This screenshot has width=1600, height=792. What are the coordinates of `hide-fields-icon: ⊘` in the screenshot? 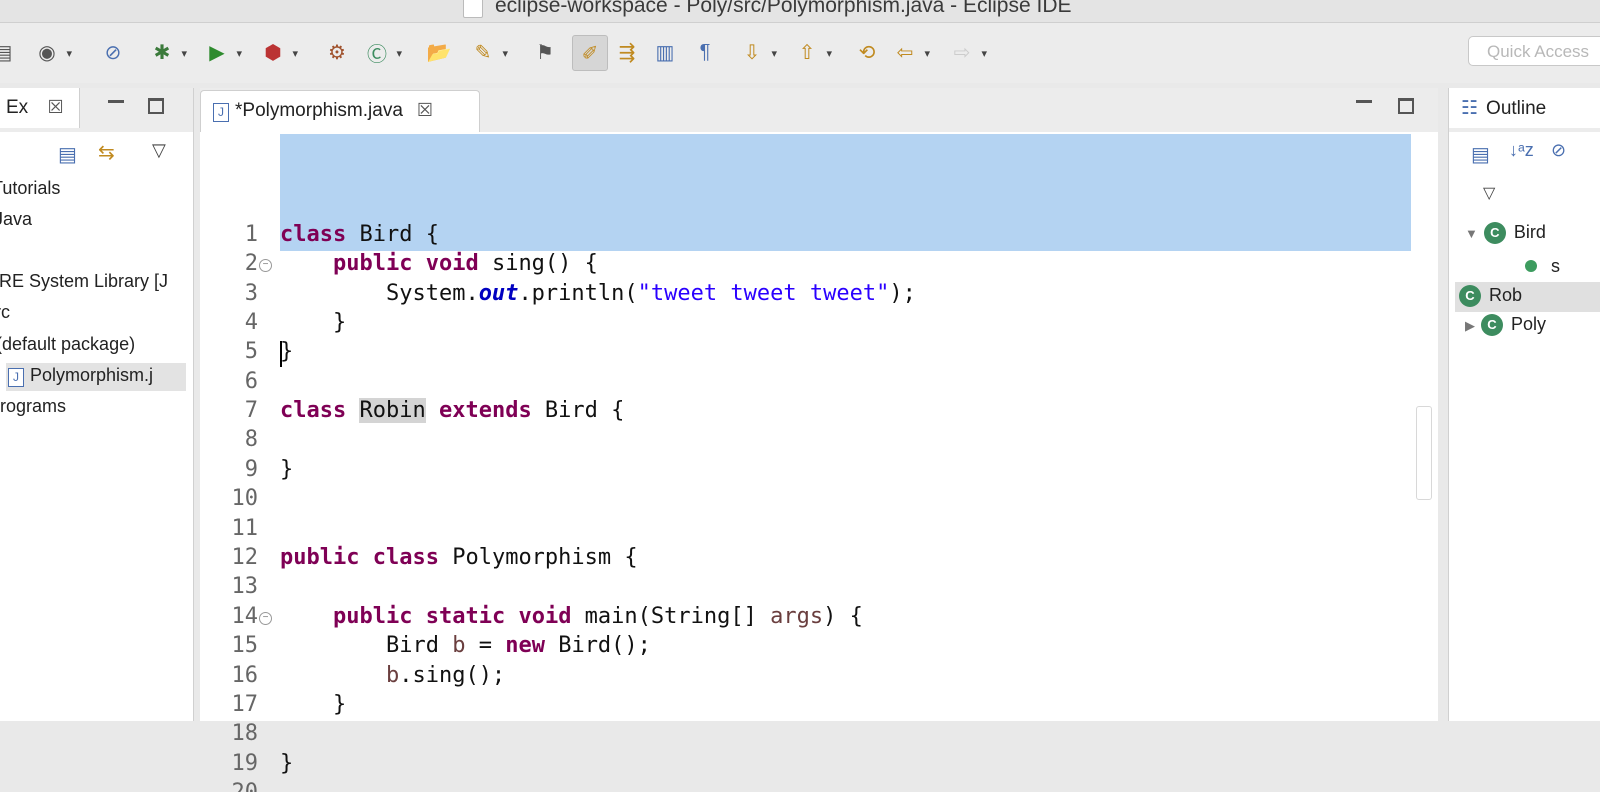 It's located at (1558, 150).